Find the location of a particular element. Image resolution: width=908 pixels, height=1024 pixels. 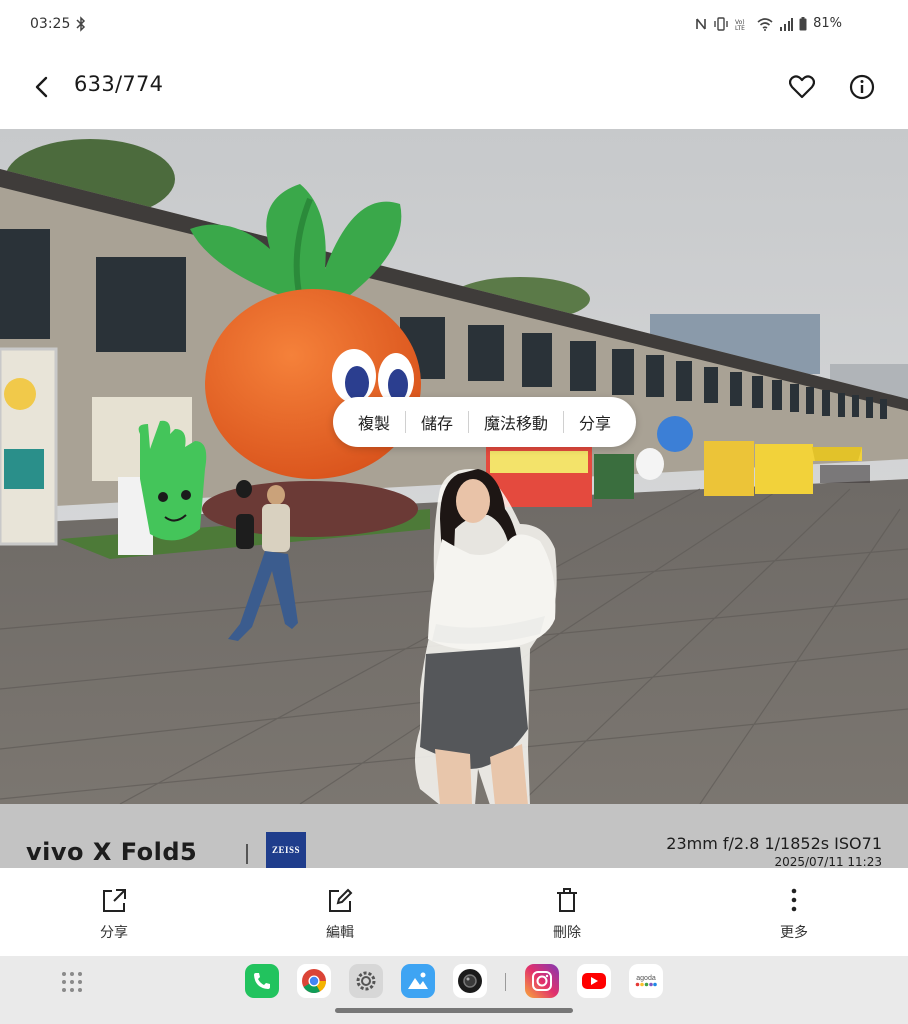

share-icon is located at coordinates (114, 900).